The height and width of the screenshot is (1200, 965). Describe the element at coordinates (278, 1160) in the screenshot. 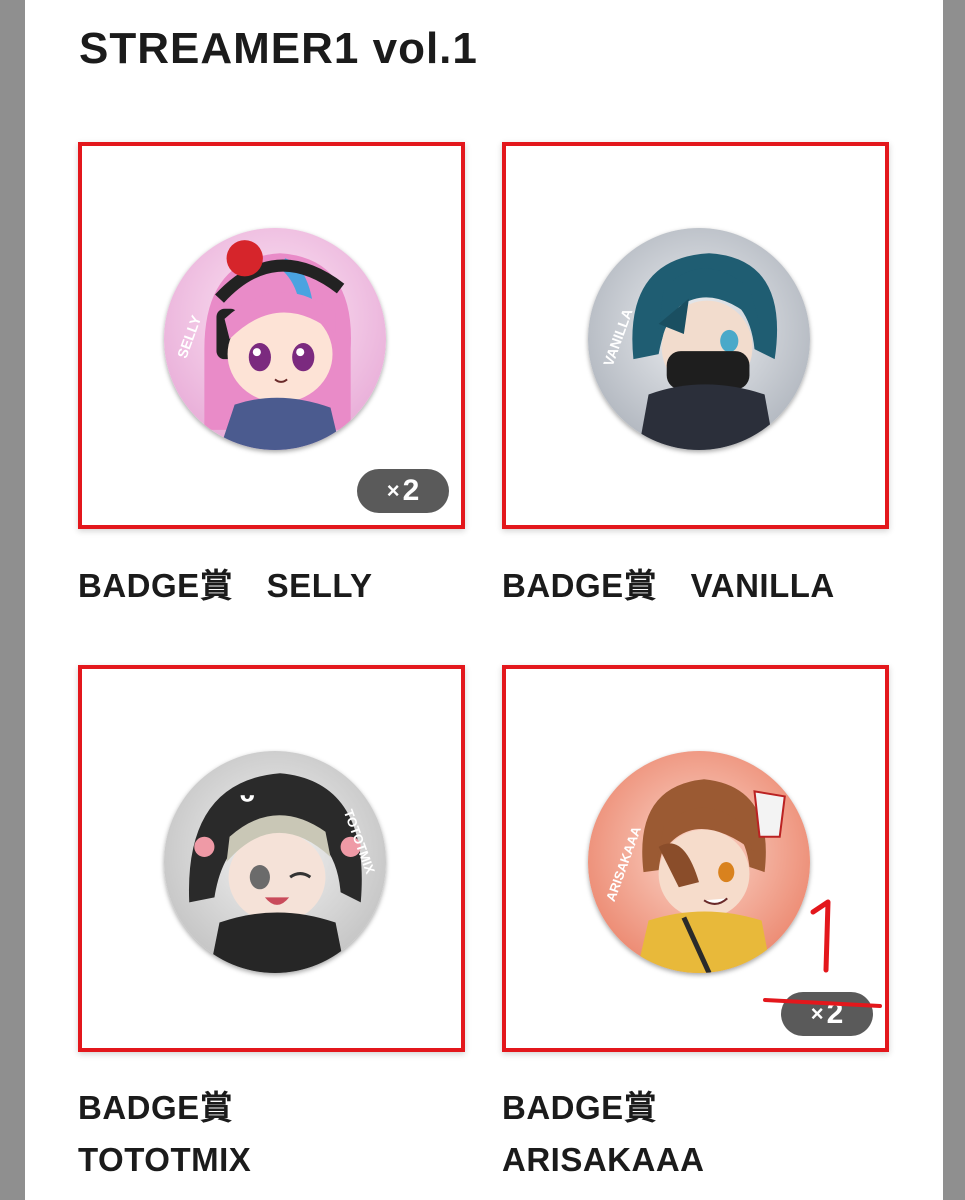

I see `item-label-line2: TOTOTMIX` at that location.